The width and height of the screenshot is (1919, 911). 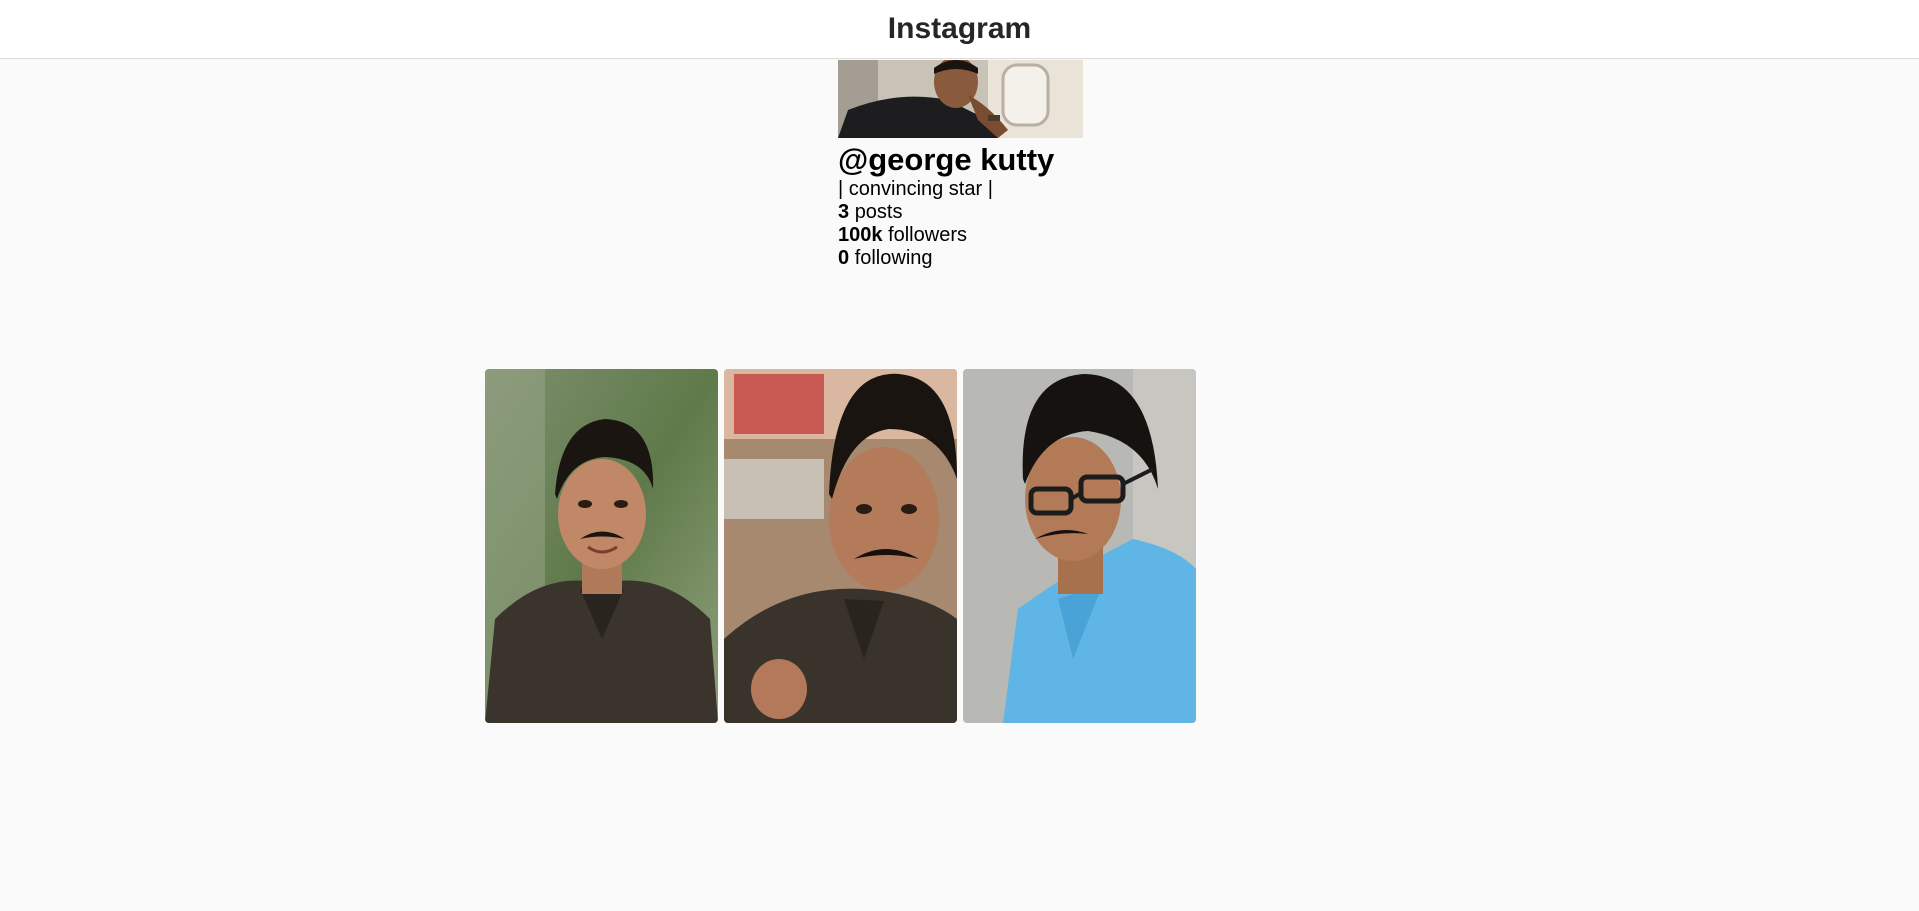 I want to click on stat-followers: 100k followers, so click(x=960, y=235).